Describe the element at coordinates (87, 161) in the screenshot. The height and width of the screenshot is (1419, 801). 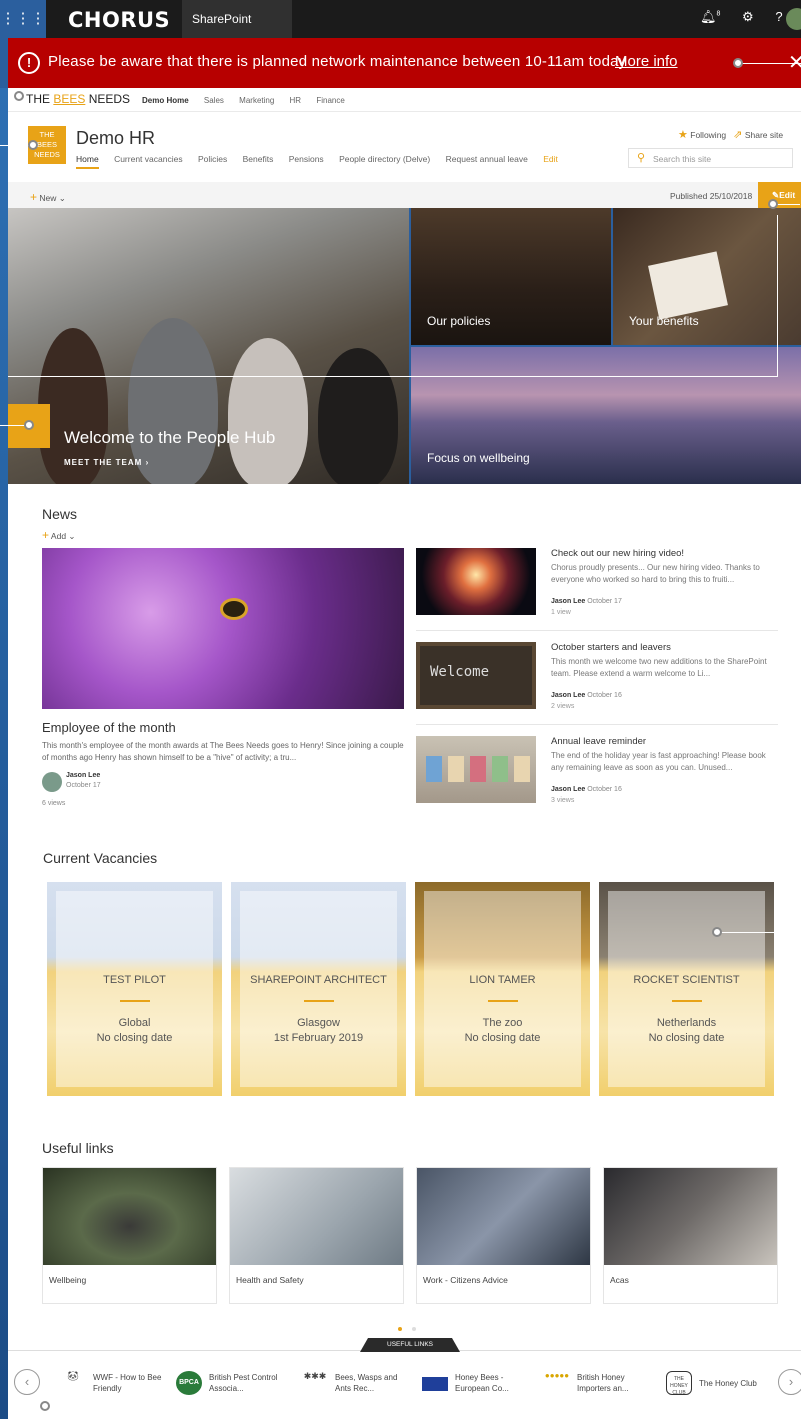
I see `site-nav-home: Home` at that location.